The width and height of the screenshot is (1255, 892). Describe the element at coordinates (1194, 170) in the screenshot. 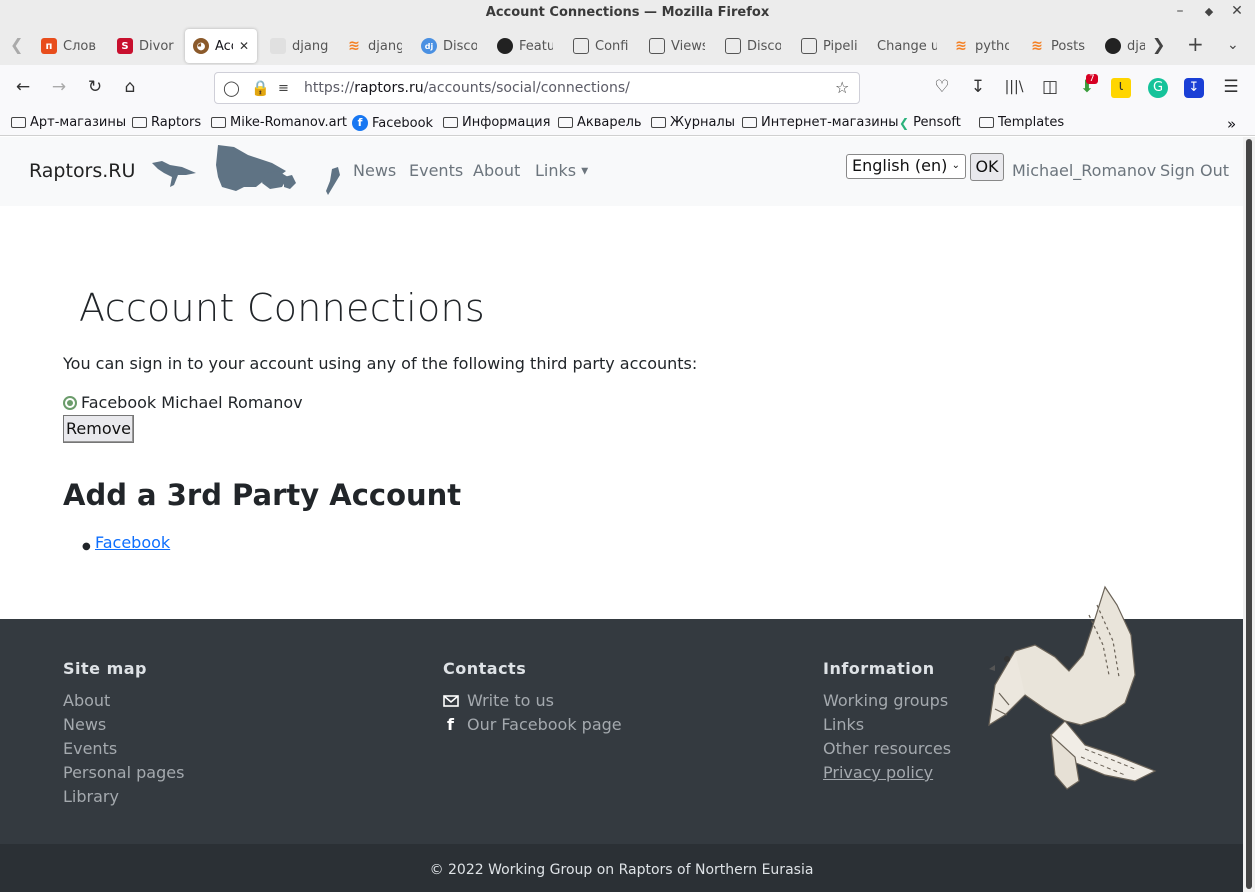

I see `sign-out-link: Sign Out` at that location.